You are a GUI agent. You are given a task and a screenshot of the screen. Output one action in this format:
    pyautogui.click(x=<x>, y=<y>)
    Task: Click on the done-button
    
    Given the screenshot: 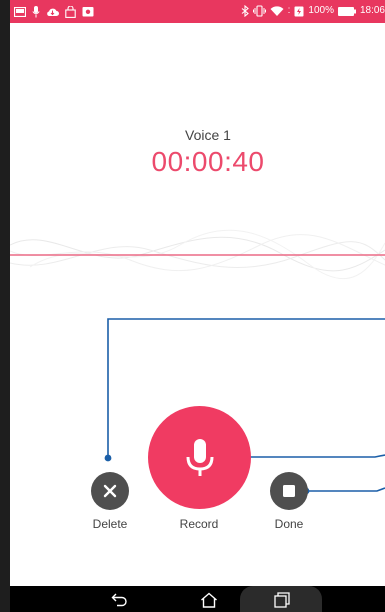 What is the action you would take?
    pyautogui.click(x=289, y=491)
    